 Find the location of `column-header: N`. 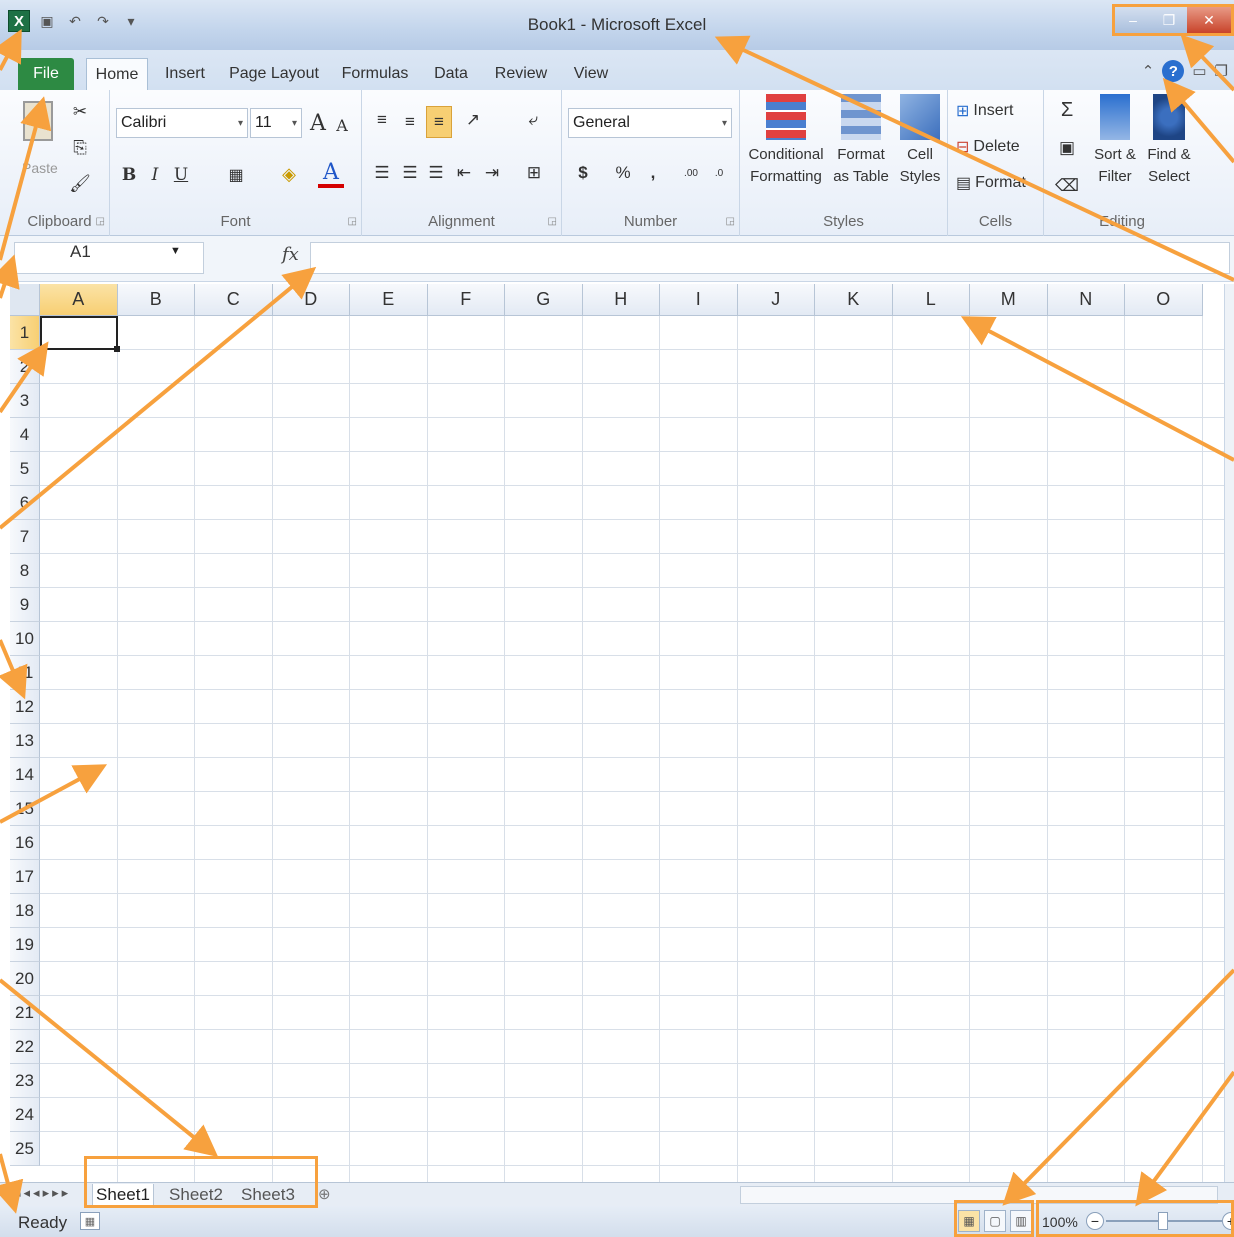

column-header: N is located at coordinates (1086, 300).